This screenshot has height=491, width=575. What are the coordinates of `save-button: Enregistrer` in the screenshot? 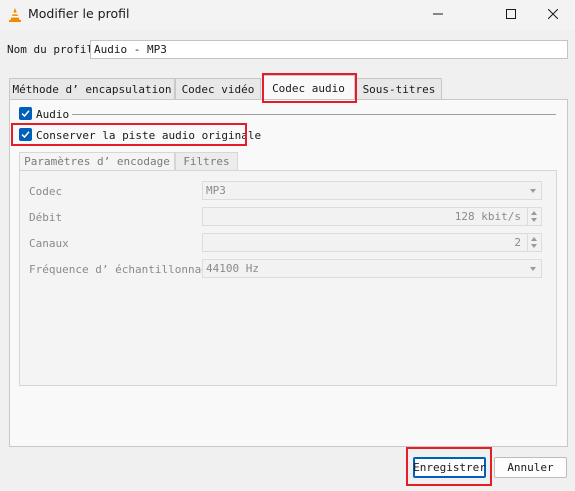 It's located at (449, 467).